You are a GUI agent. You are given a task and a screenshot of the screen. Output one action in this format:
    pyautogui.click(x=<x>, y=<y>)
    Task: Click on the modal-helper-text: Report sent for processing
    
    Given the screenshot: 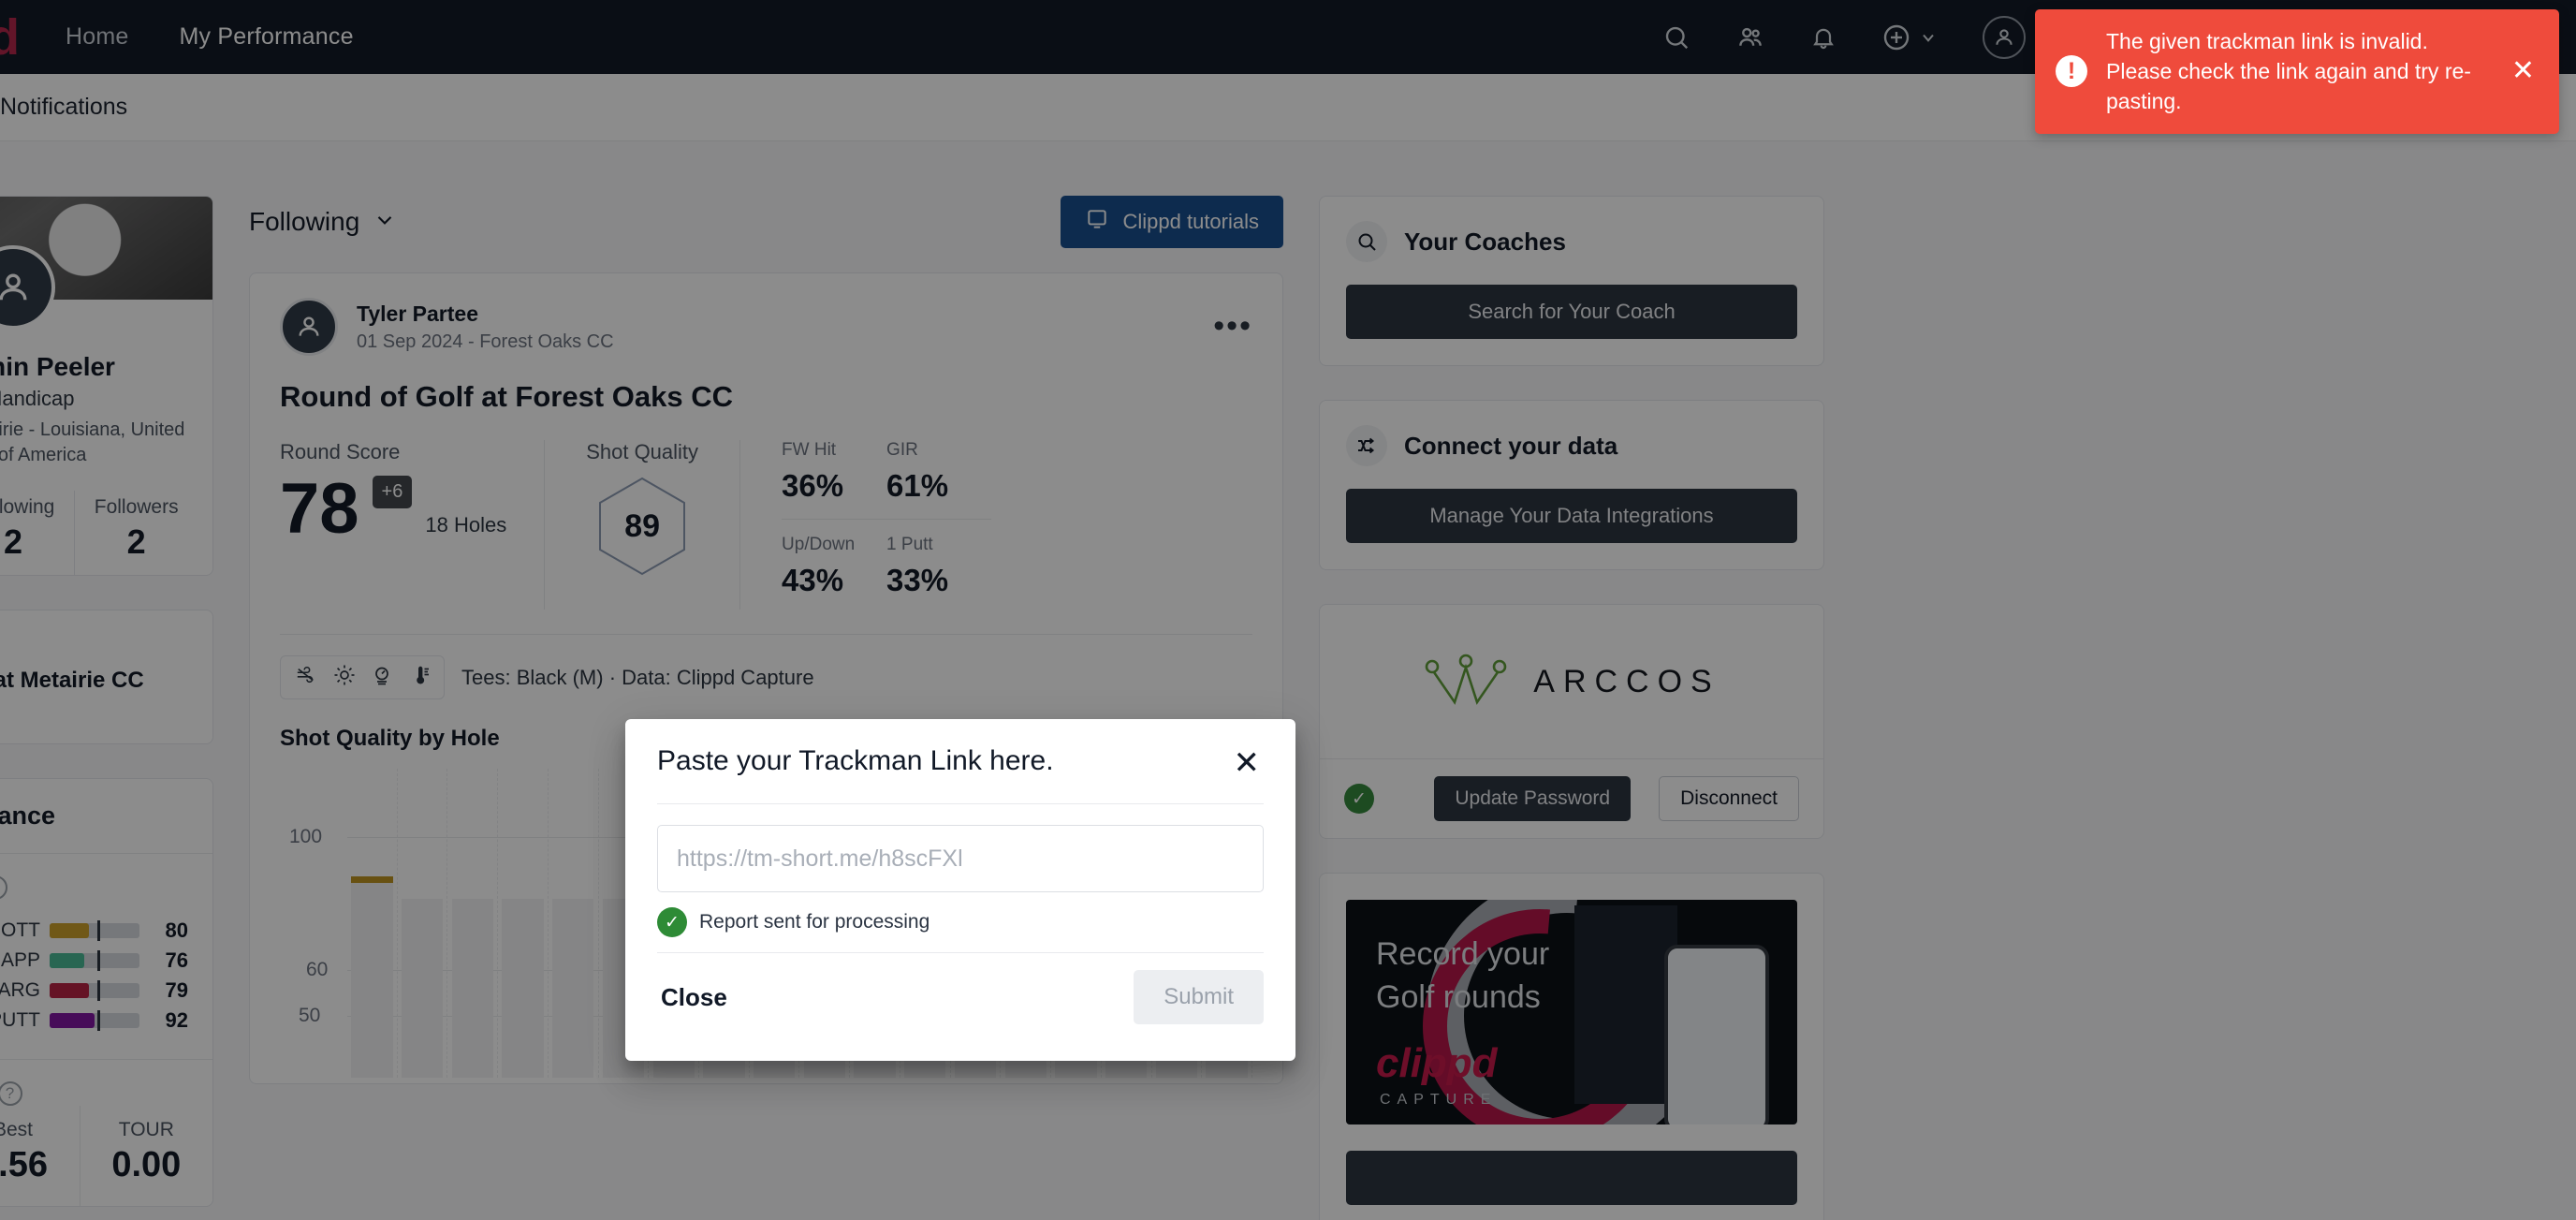 What is the action you would take?
    pyautogui.click(x=814, y=922)
    